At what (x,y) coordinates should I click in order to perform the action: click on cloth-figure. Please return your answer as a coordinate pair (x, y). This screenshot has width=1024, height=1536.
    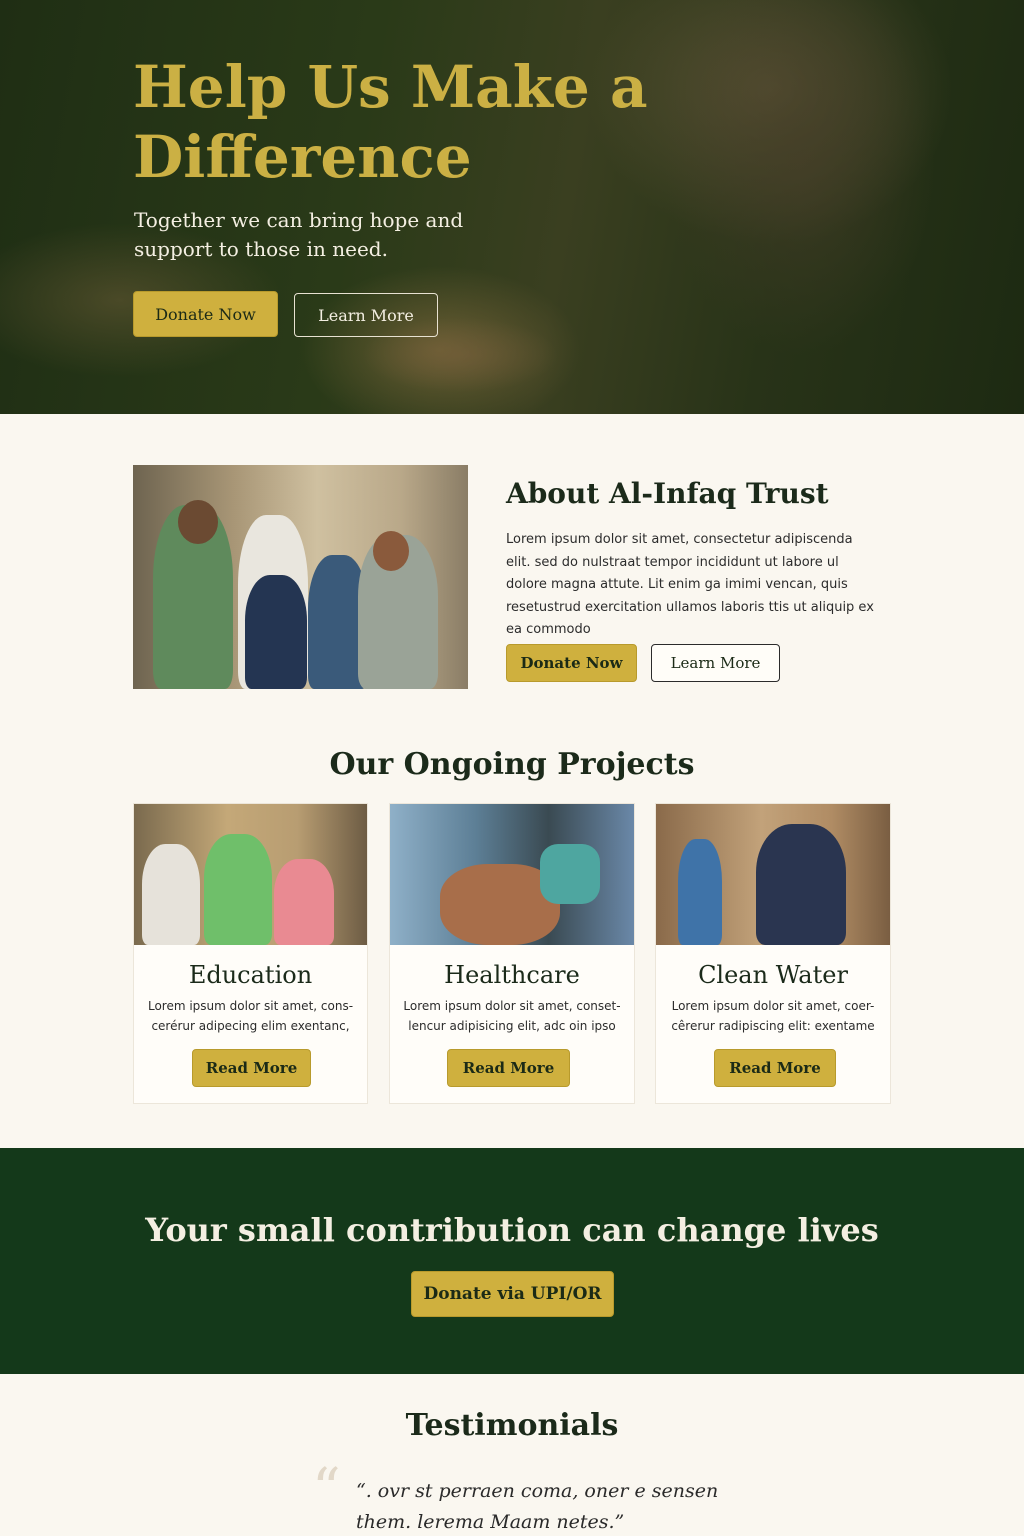
    Looking at the image, I should click on (570, 874).